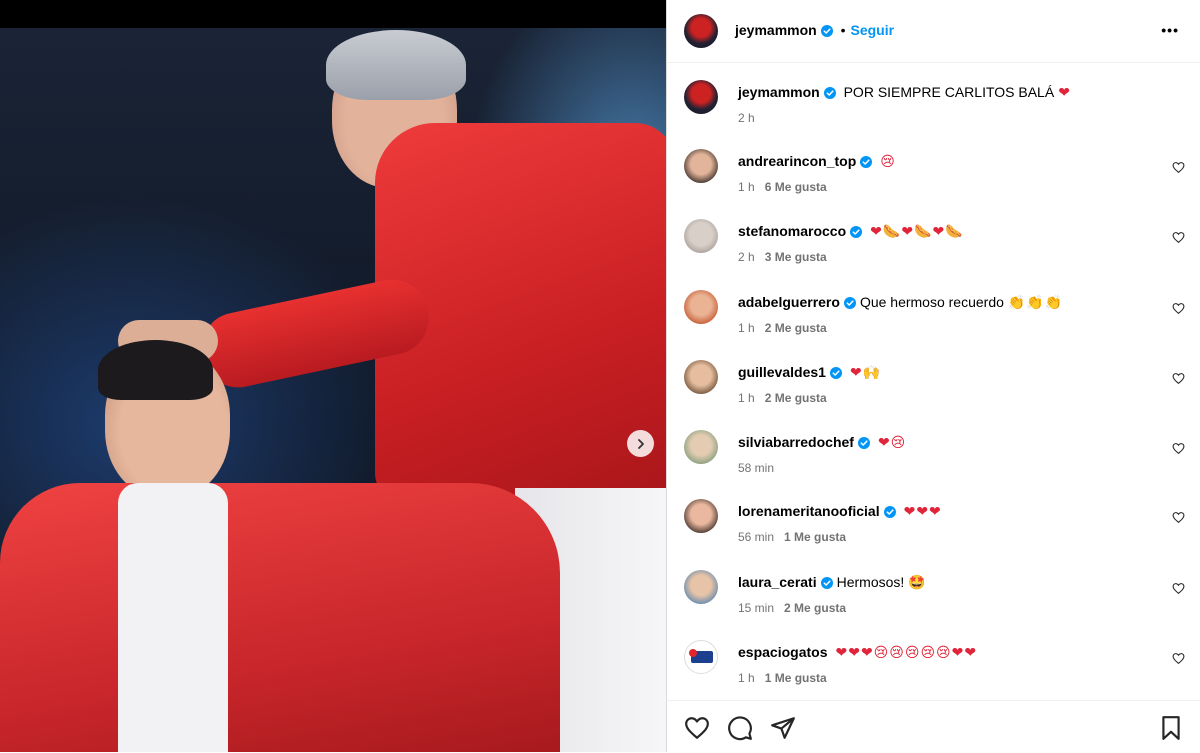 The width and height of the screenshot is (1200, 753). Describe the element at coordinates (701, 97) in the screenshot. I see `caption-avatar` at that location.